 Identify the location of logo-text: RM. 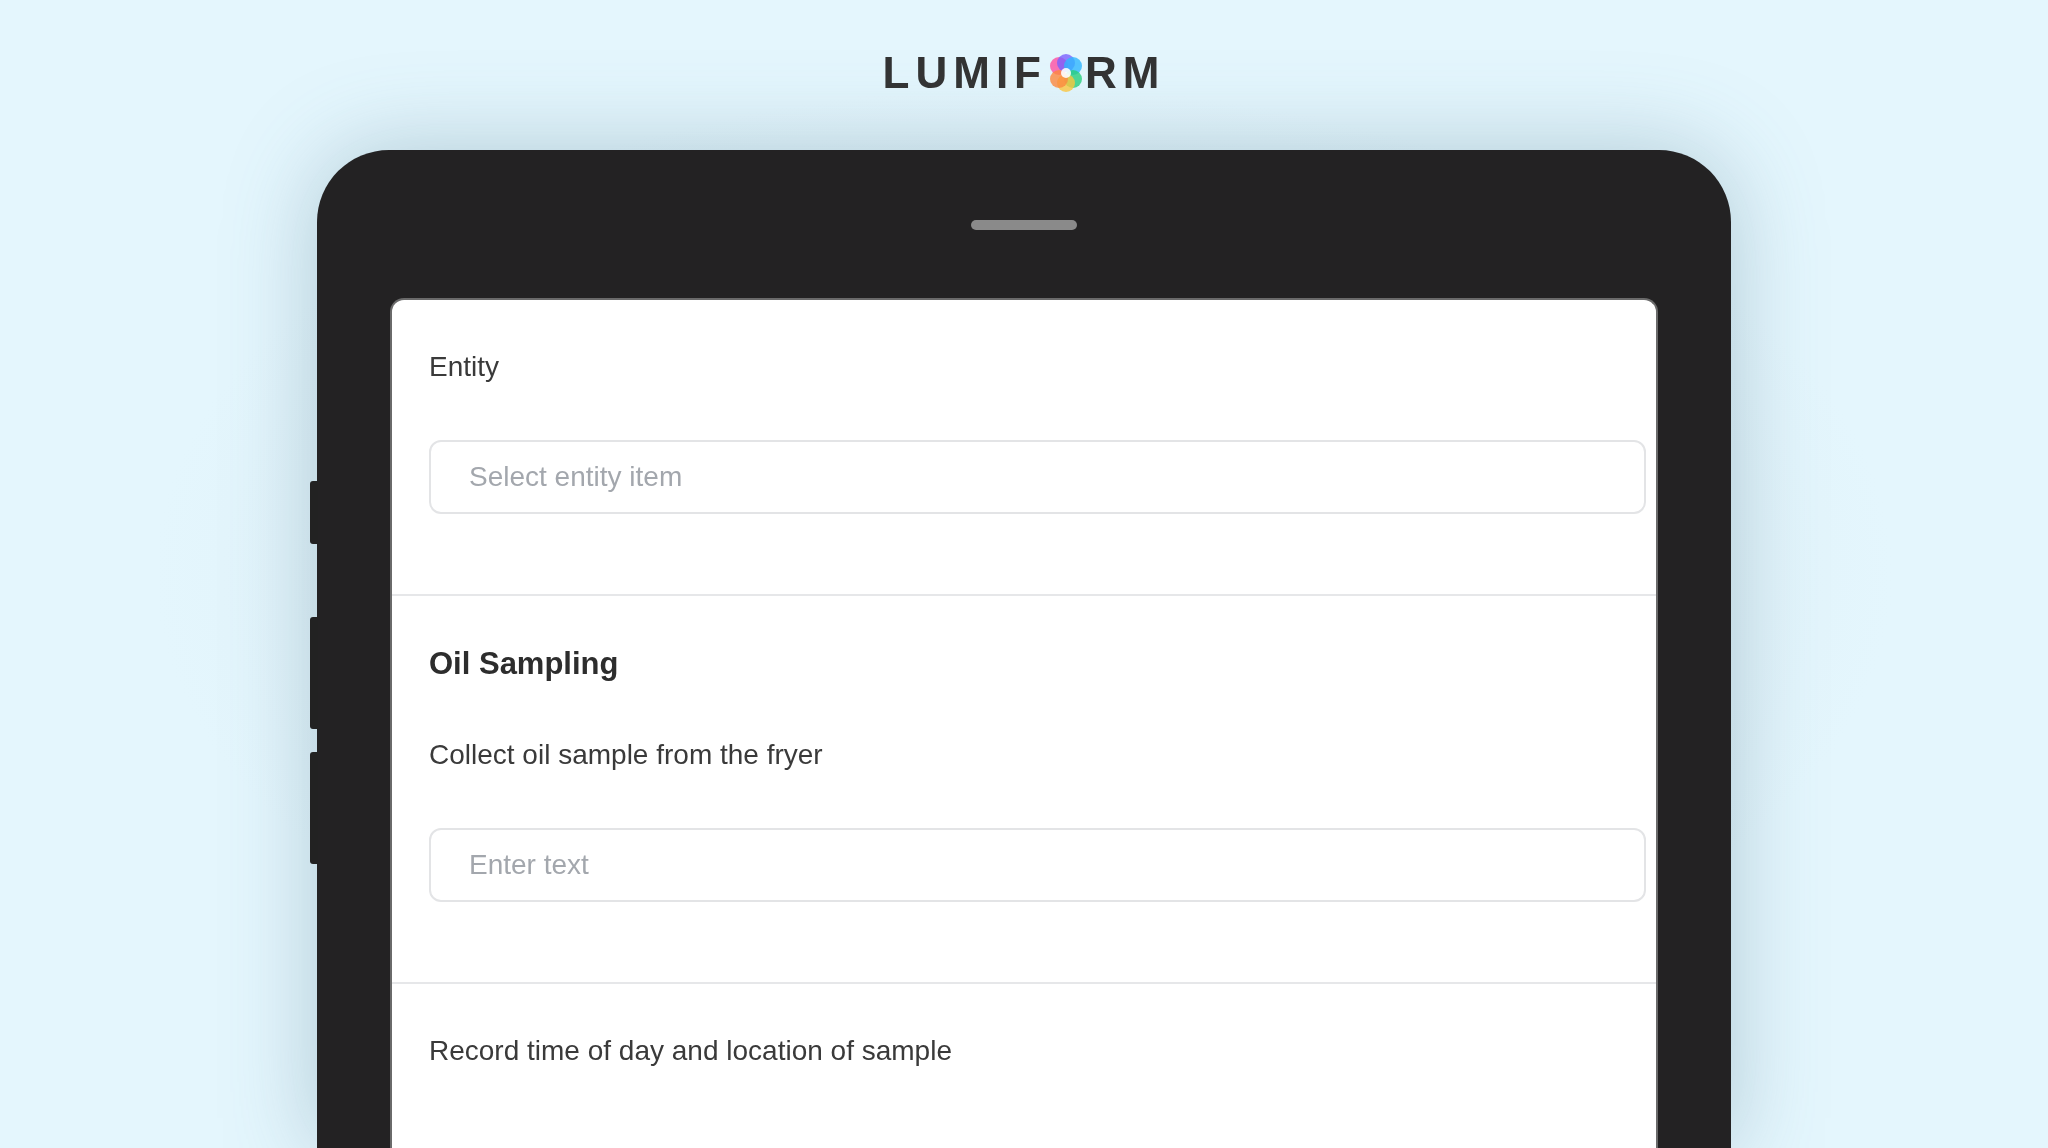
(1125, 73).